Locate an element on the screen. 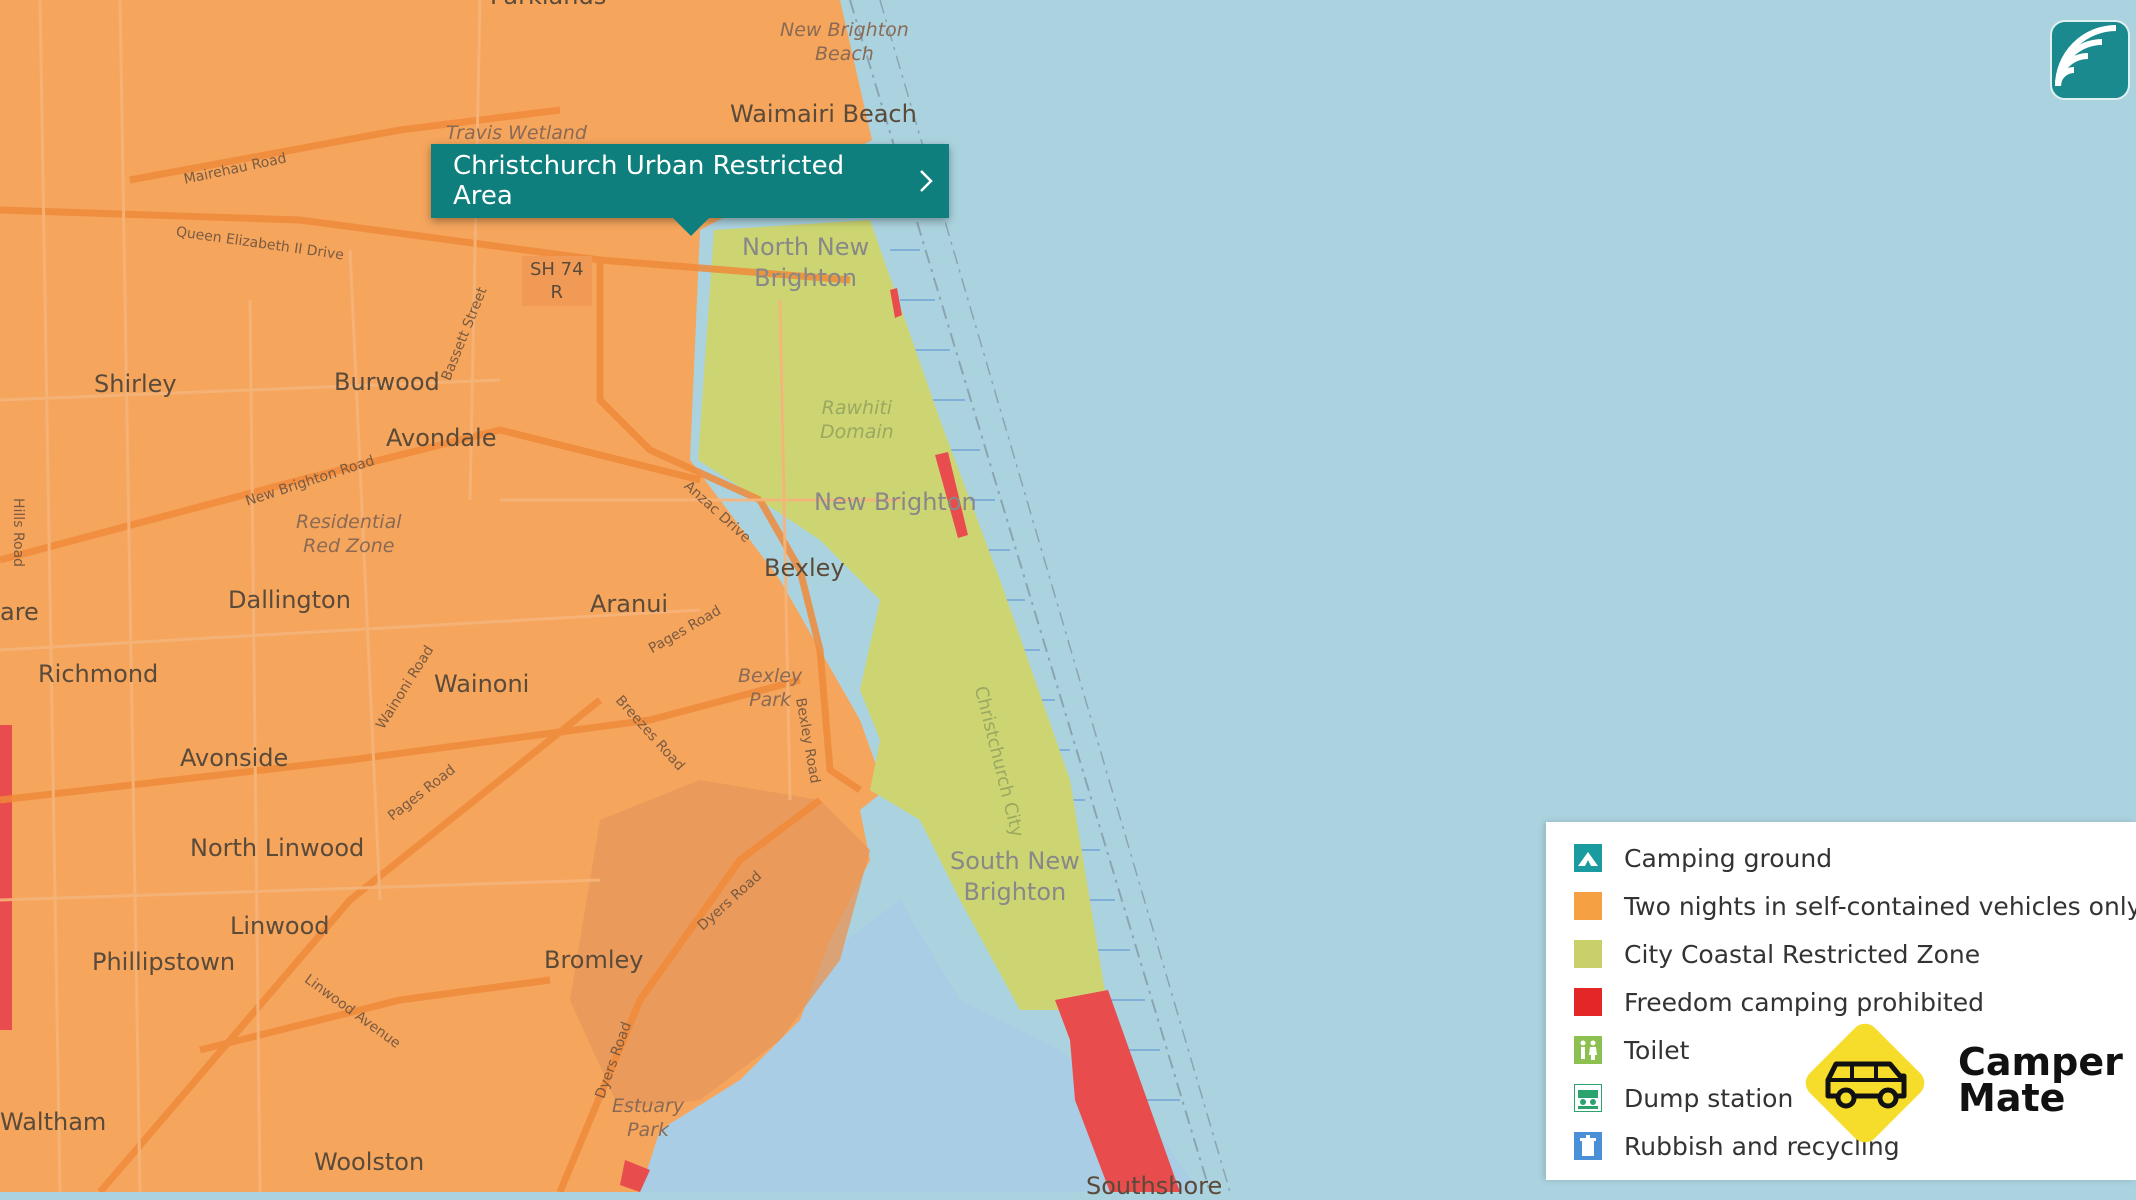 The image size is (2136, 1200). legend-item-dump-station: Dump station is located at coordinates (1683, 1098).